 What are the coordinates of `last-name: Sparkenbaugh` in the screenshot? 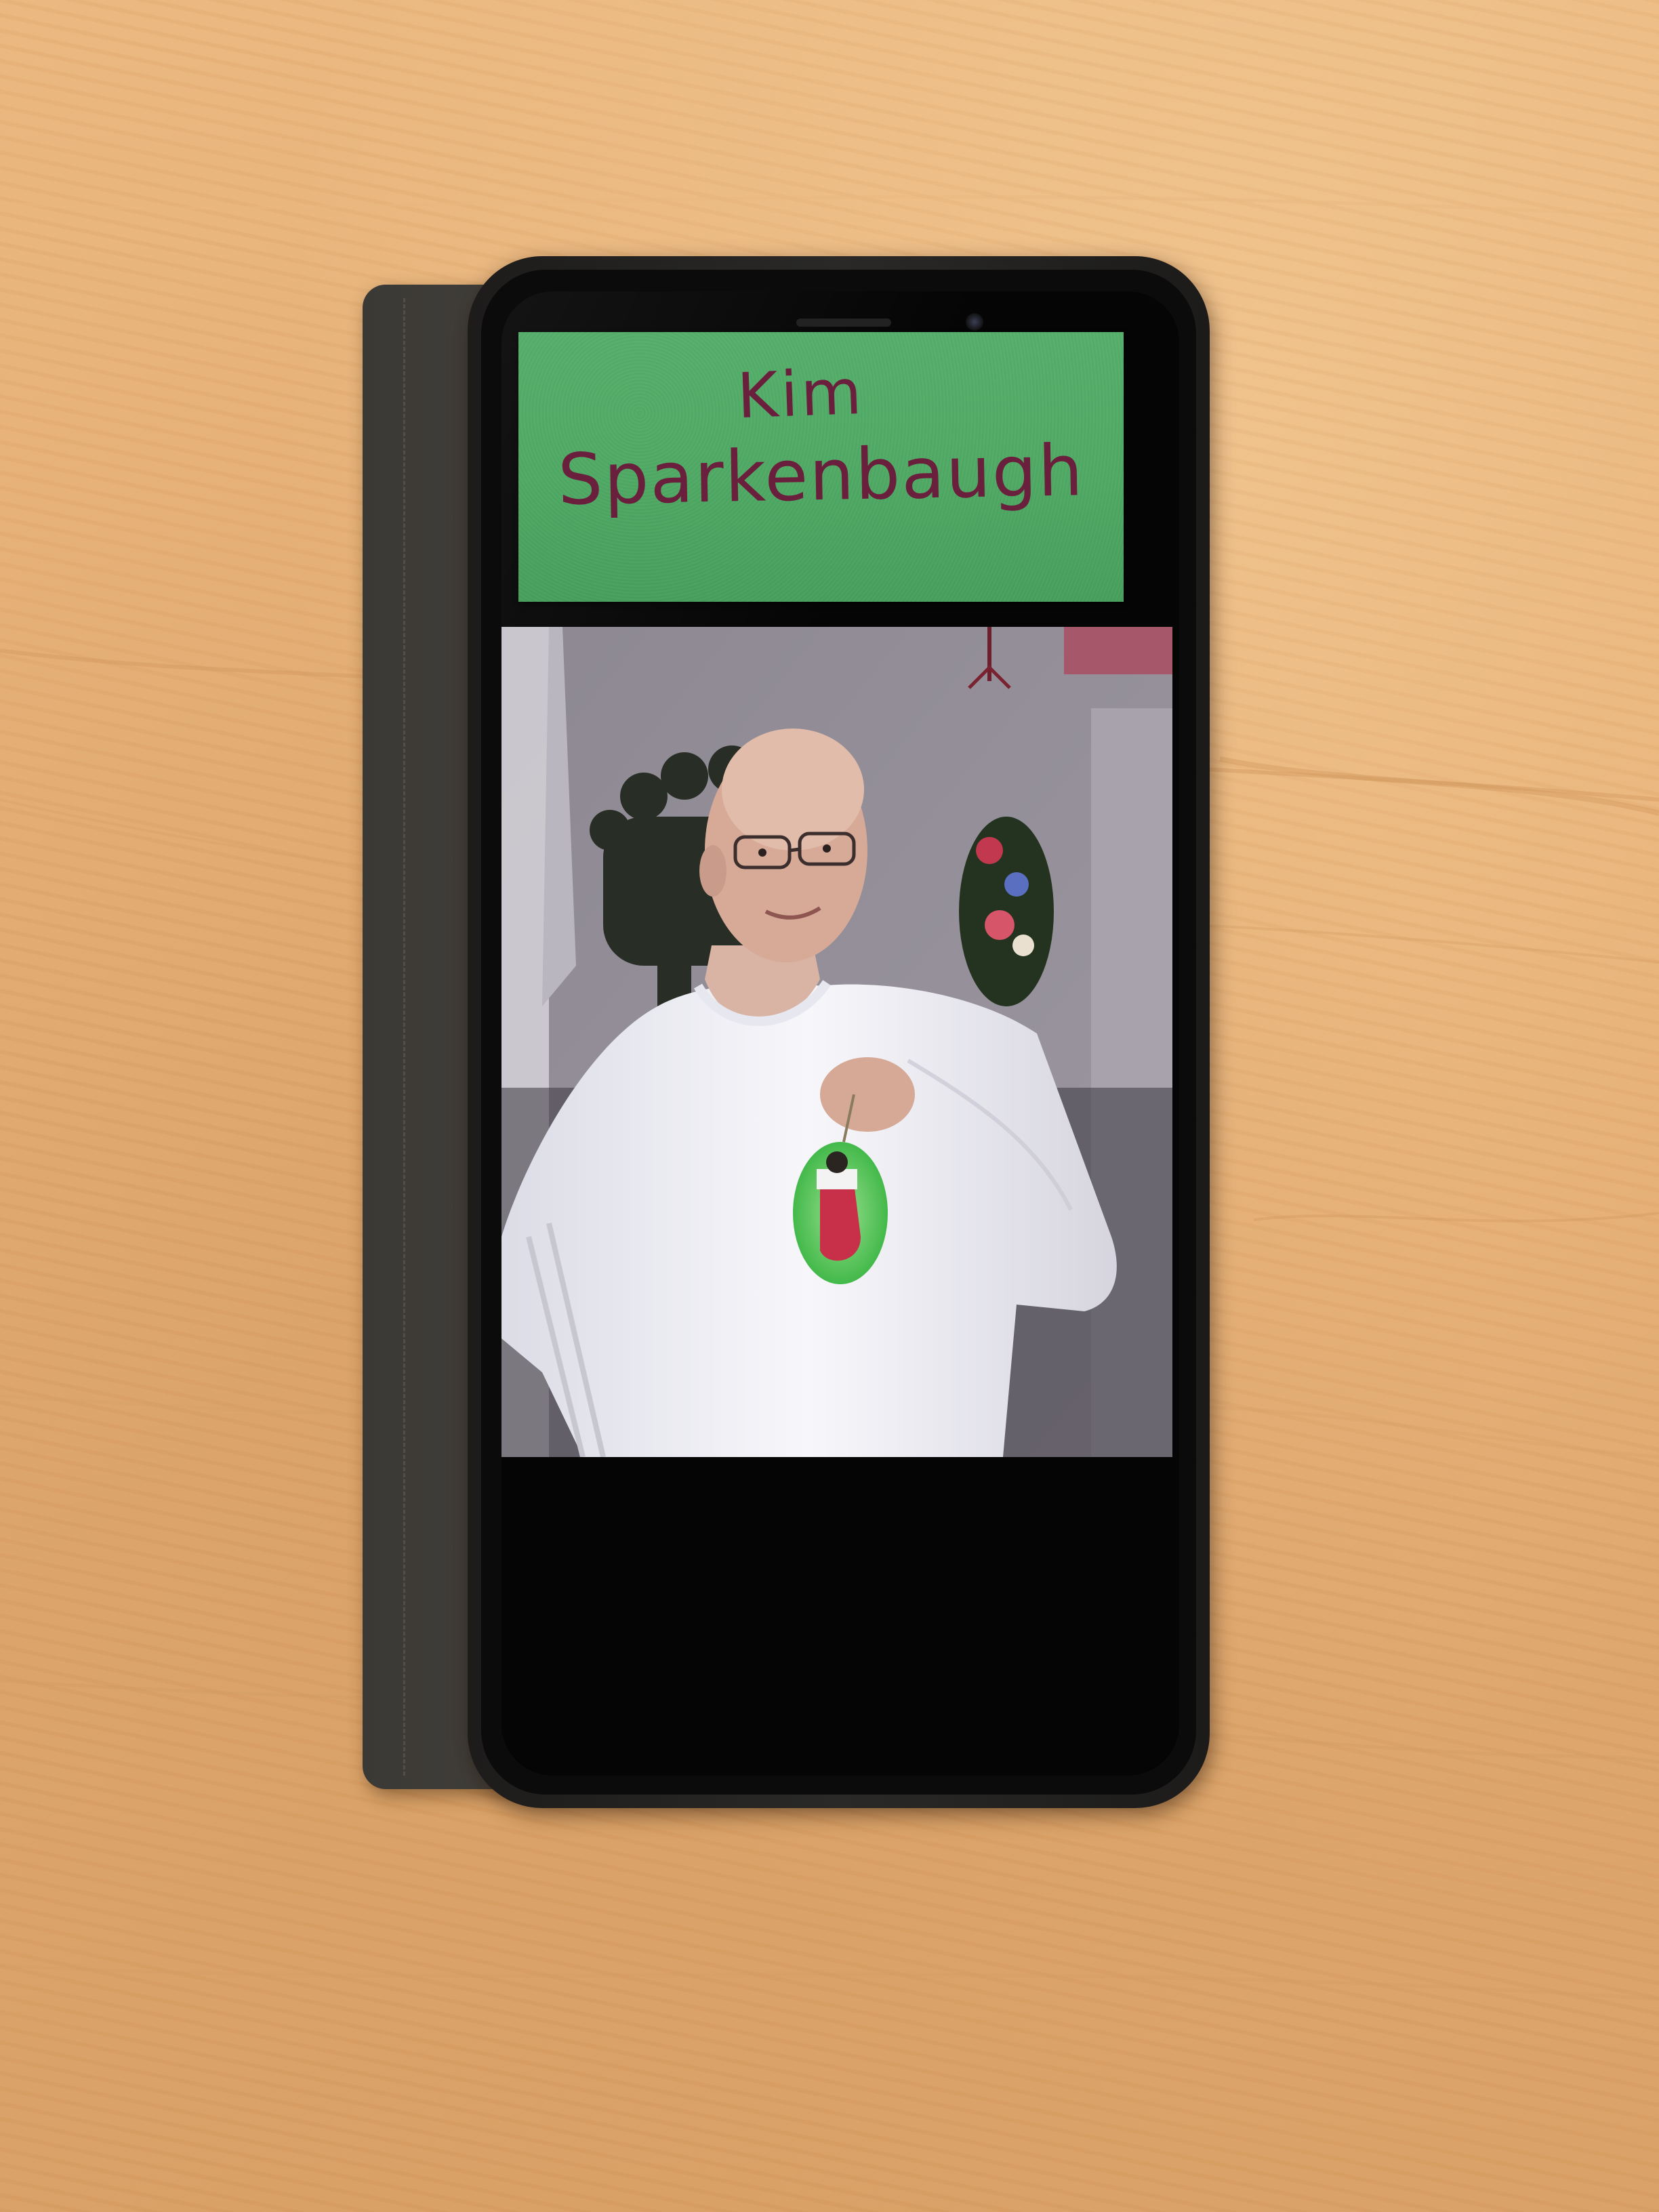 It's located at (821, 475).